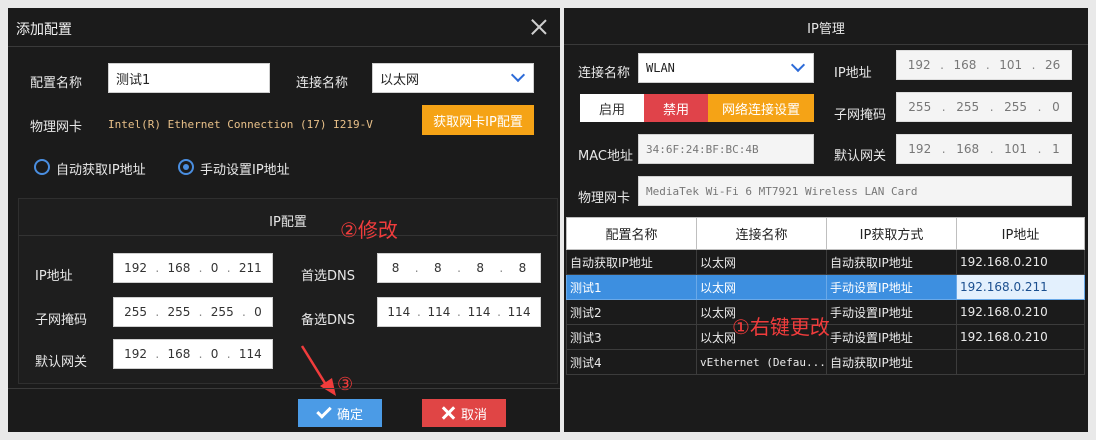 Image resolution: width=1096 pixels, height=440 pixels. I want to click on table-row: 自动获取IP地址 以太网 自动获取IP地址 192.168.0.210, so click(825, 262).